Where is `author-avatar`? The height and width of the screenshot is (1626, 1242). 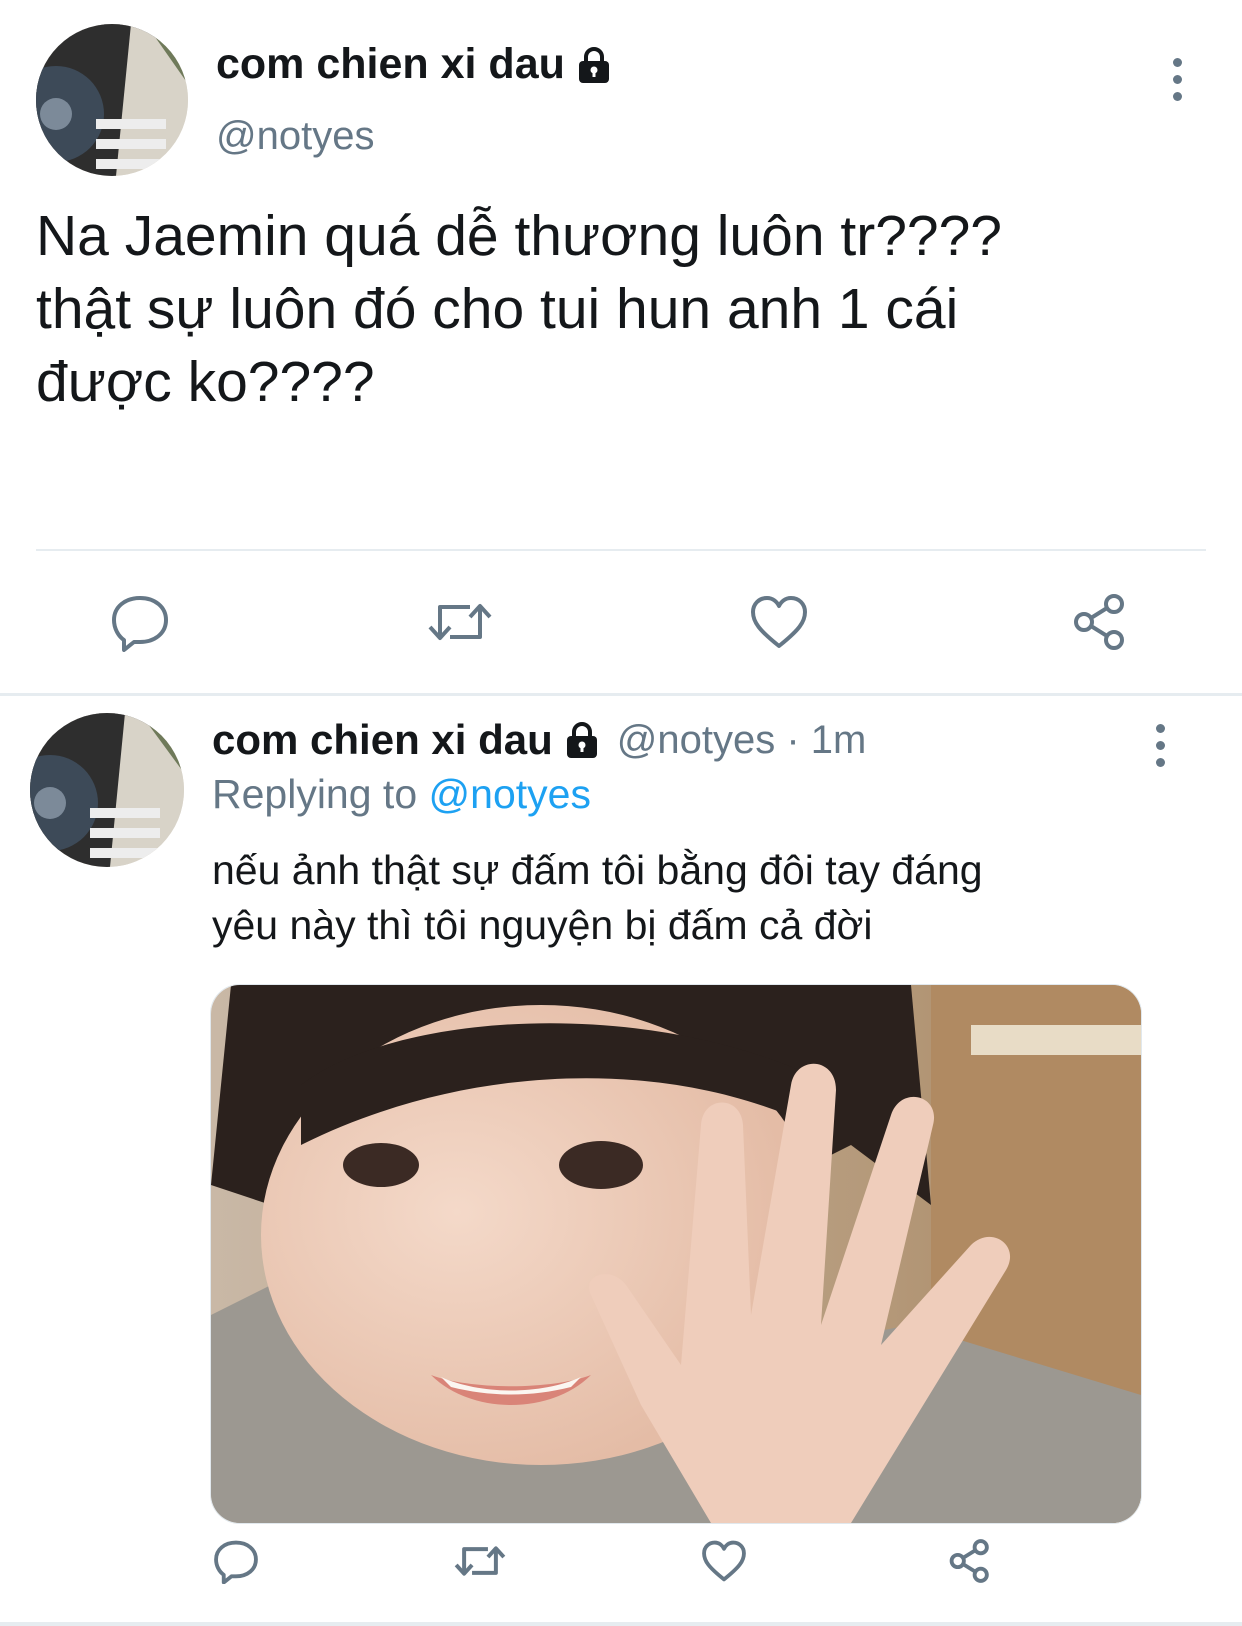
author-avatar is located at coordinates (112, 100).